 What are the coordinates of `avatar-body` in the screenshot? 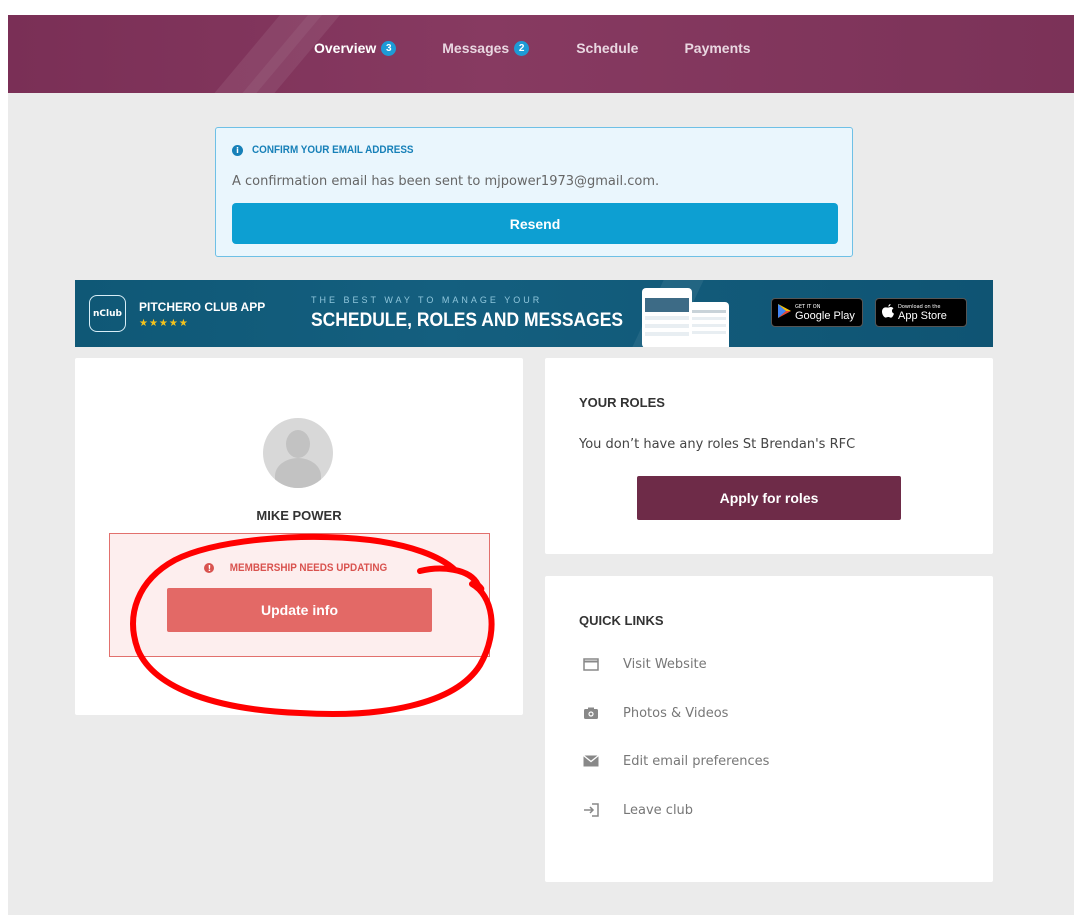 It's located at (298, 473).